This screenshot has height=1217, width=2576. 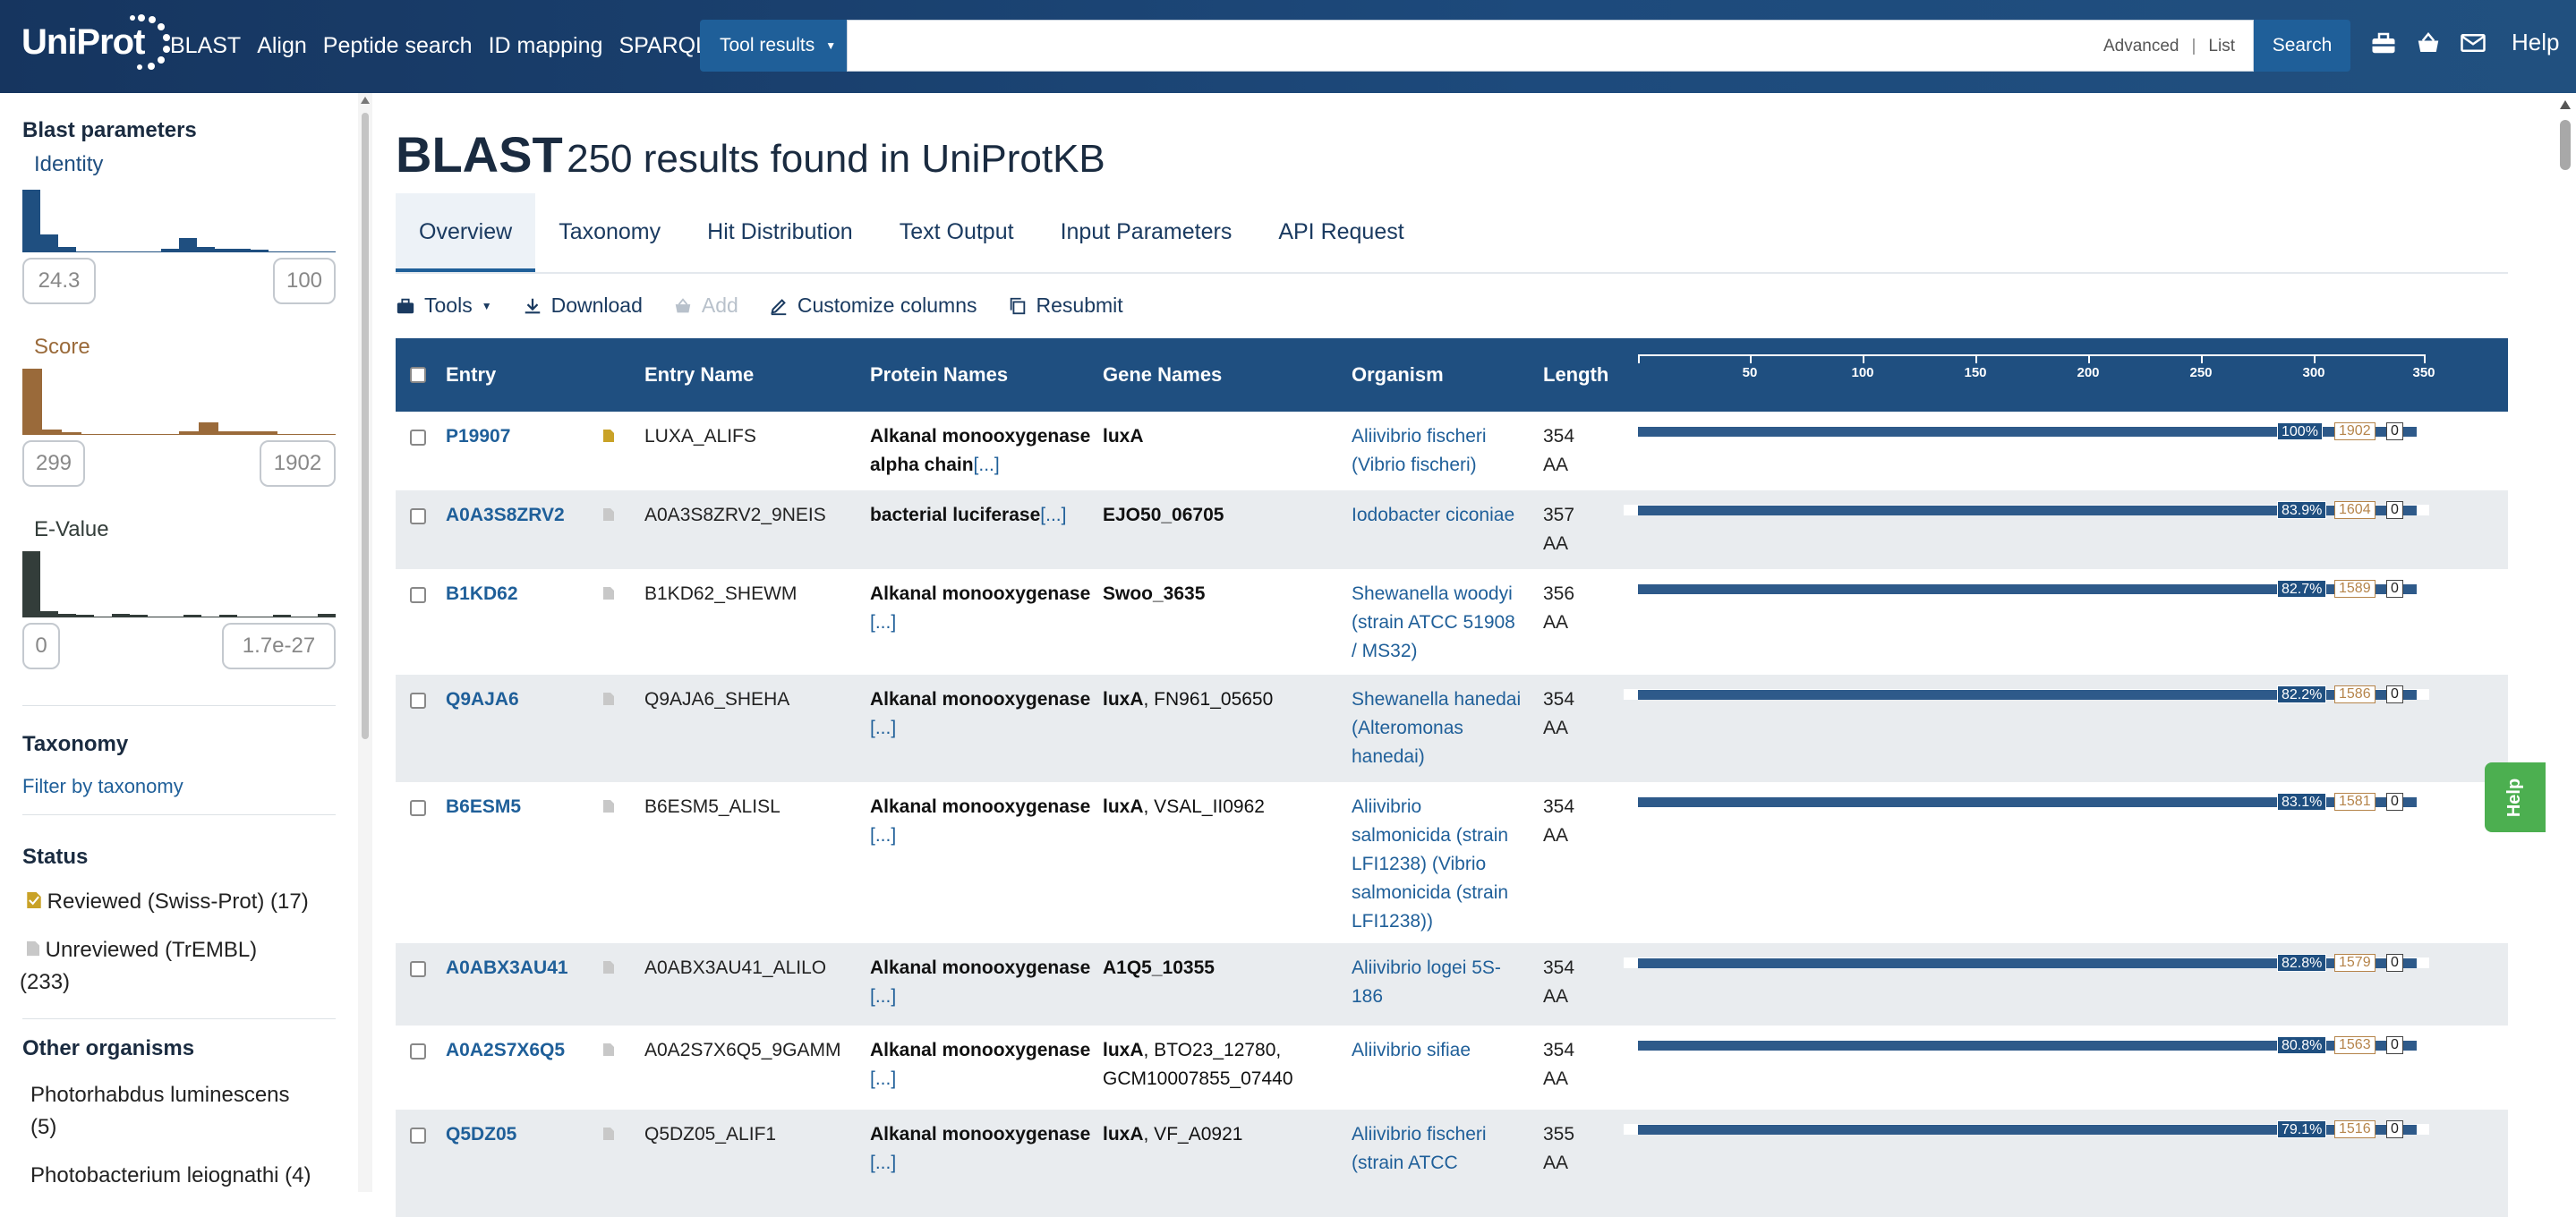 What do you see at coordinates (1550, 46) in the screenshot?
I see `search-input: Advanced | List` at bounding box center [1550, 46].